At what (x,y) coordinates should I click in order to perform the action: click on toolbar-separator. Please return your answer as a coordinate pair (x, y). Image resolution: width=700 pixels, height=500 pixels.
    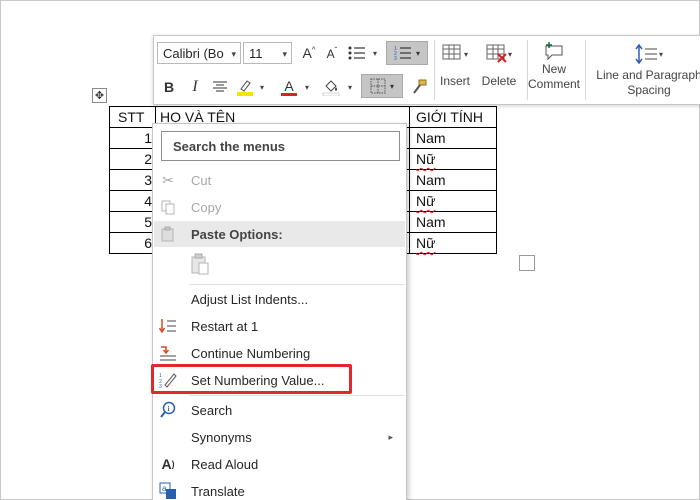
    Looking at the image, I should click on (434, 70).